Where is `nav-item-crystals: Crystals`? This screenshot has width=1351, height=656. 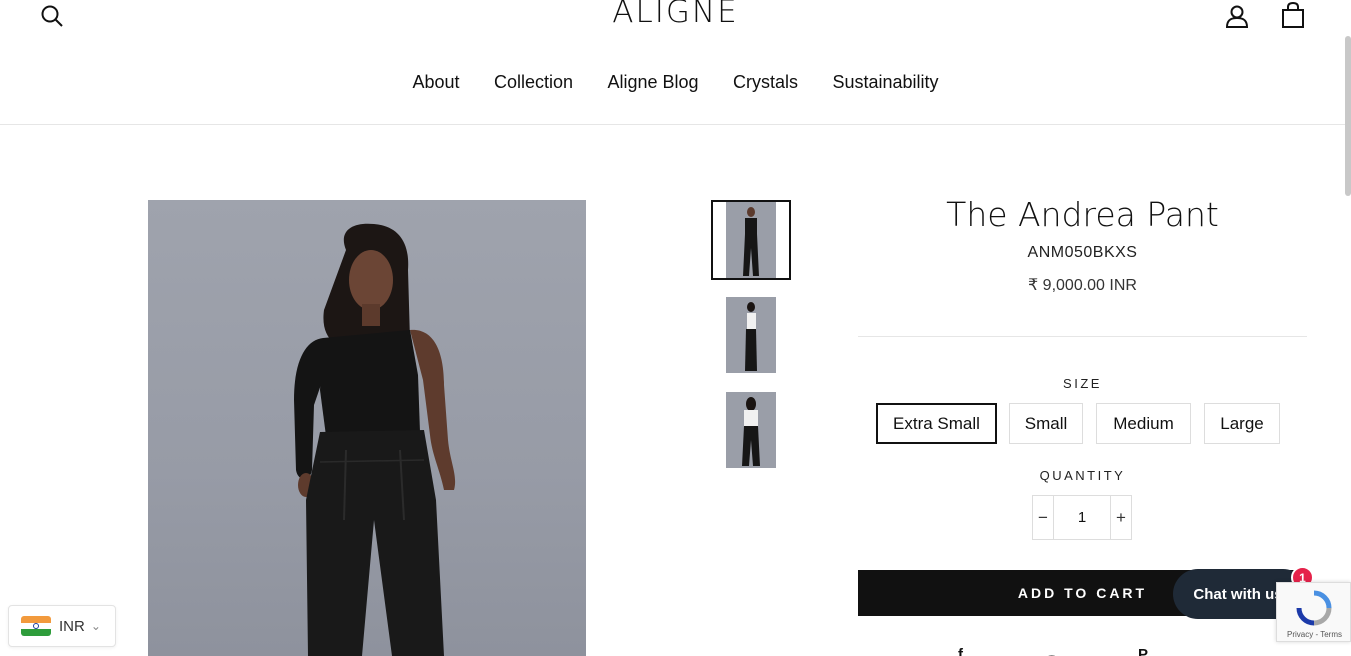 nav-item-crystals: Crystals is located at coordinates (765, 82).